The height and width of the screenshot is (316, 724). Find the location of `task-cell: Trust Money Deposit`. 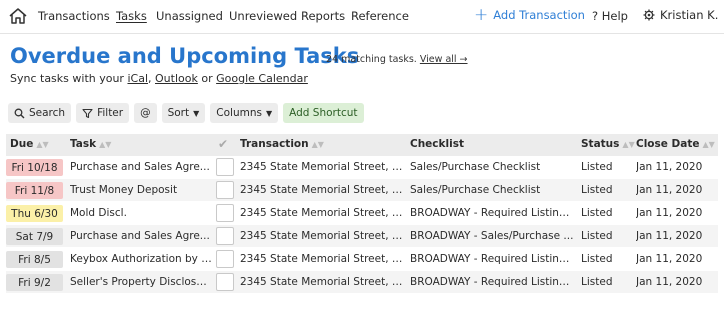

task-cell: Trust Money Deposit is located at coordinates (141, 190).